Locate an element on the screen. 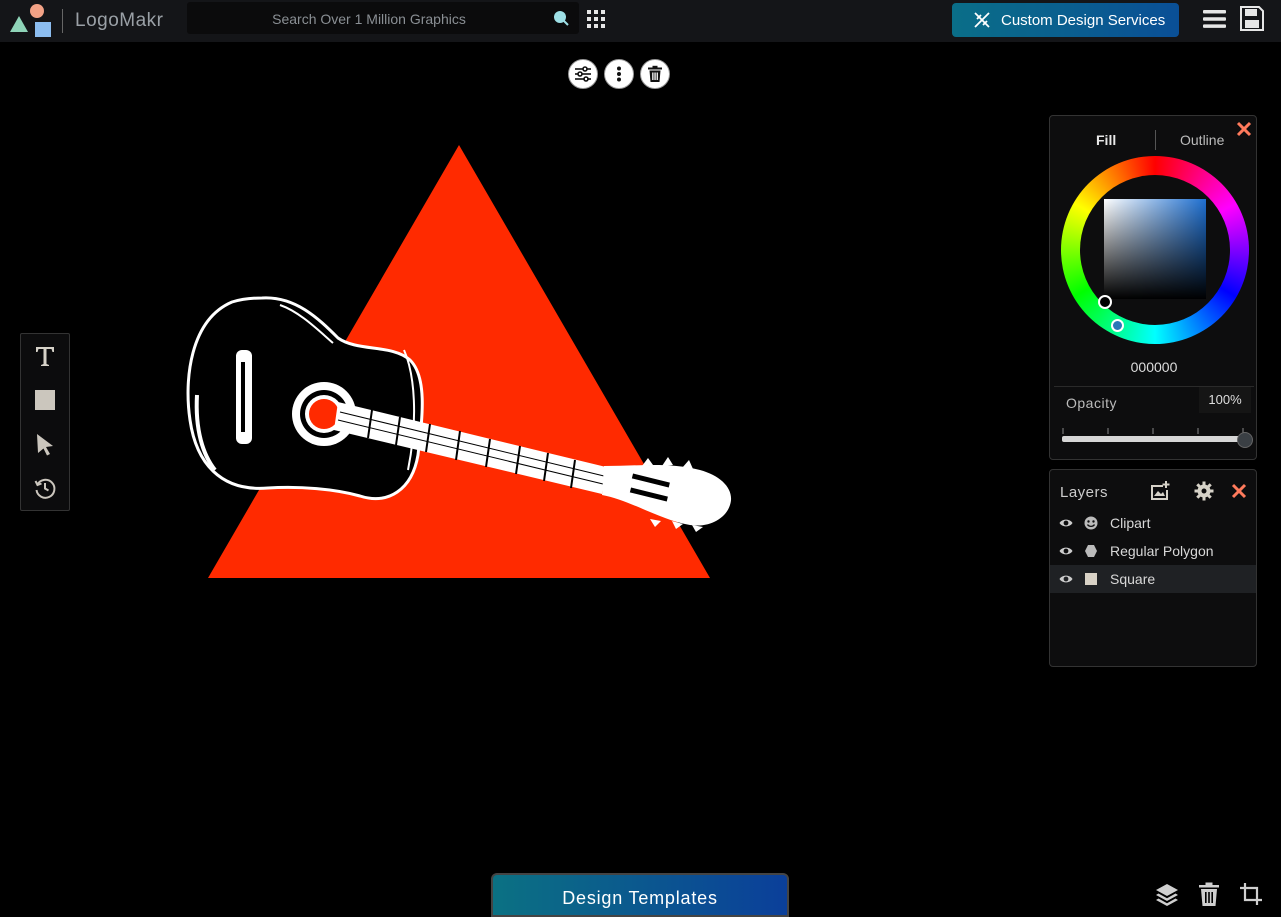  design-tools-icon is located at coordinates (982, 20).